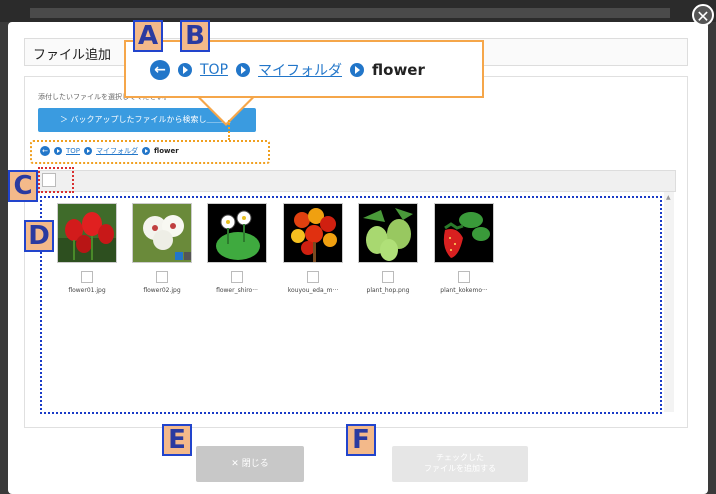 This screenshot has width=716, height=494. Describe the element at coordinates (388, 233) in the screenshot. I see `hop-plant-thumbnail` at that location.